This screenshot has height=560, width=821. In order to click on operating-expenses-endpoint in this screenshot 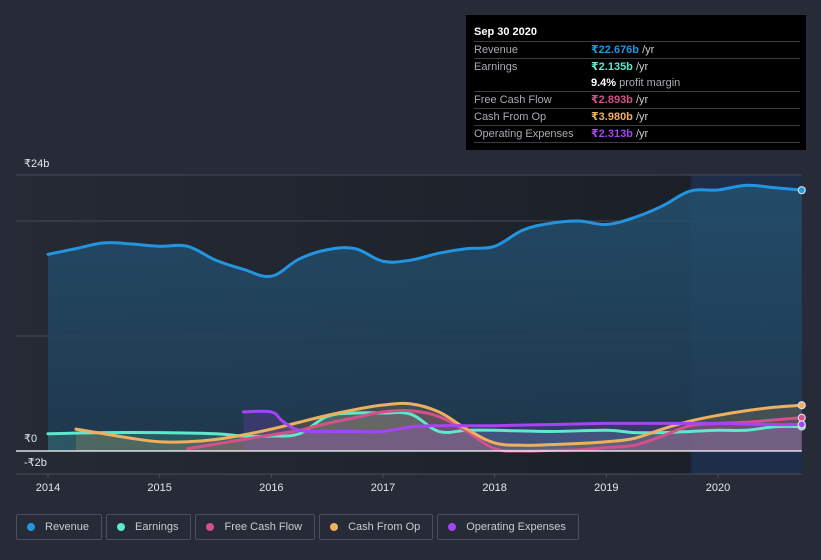, I will do `click(801, 424)`.